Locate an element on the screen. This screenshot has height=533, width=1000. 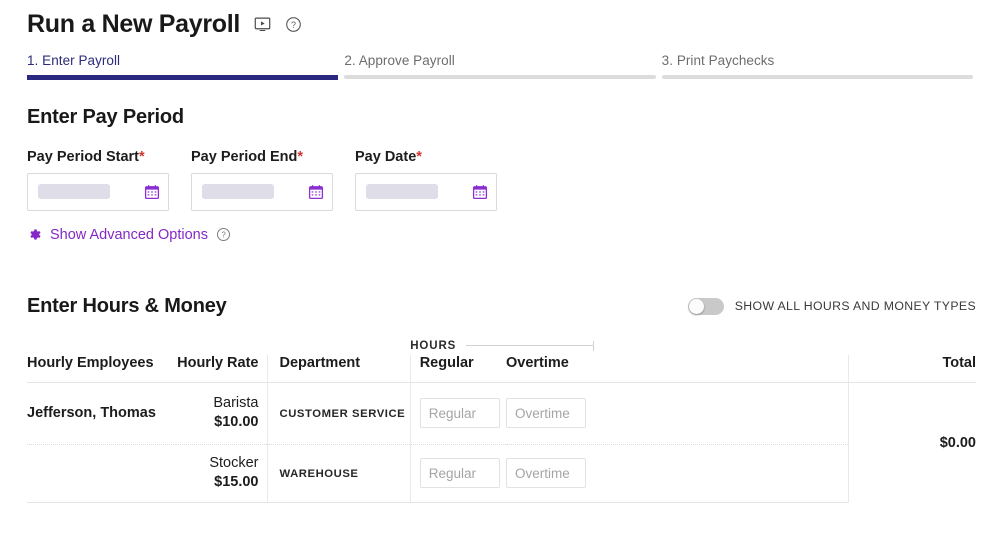
page-header: Run a New Payroll ? is located at coordinates (500, 19).